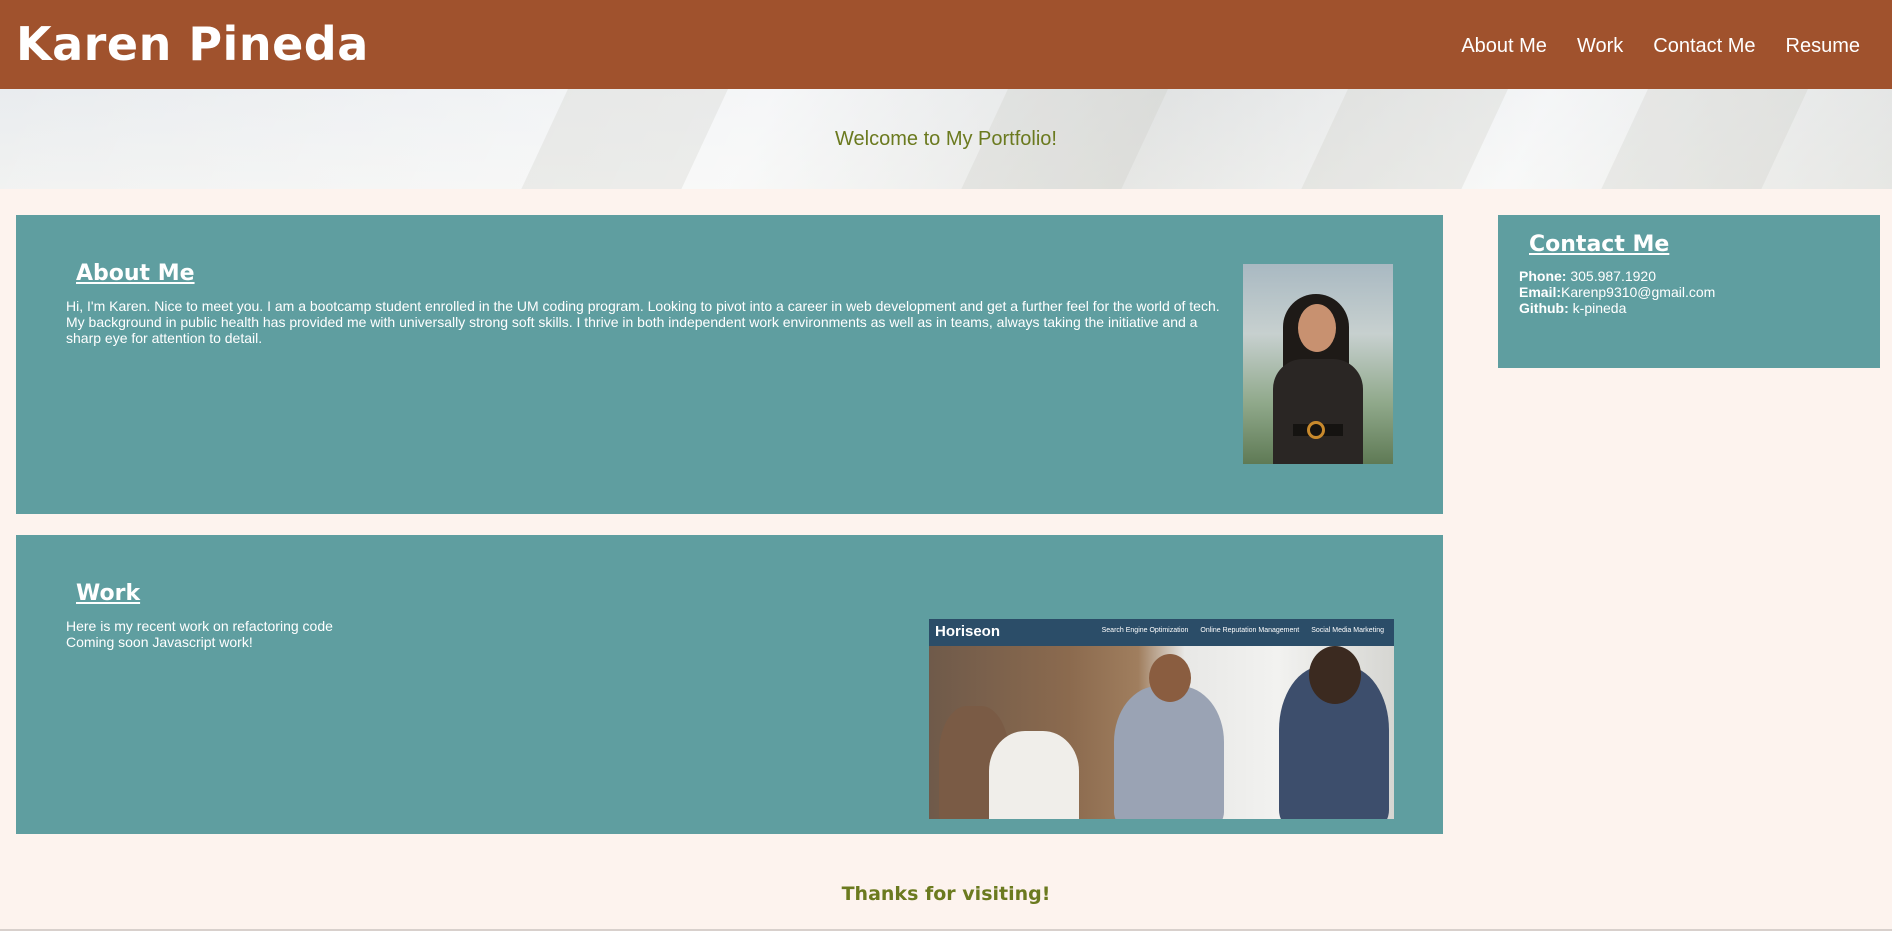  Describe the element at coordinates (1543, 276) in the screenshot. I see `contact-phone-label: Phone:` at that location.